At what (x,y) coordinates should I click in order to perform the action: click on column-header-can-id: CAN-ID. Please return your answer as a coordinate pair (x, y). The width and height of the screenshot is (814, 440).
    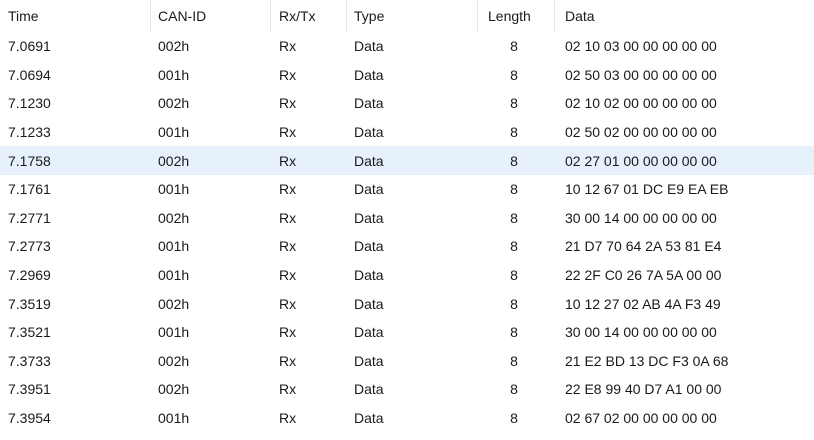
    Looking at the image, I should click on (213, 16).